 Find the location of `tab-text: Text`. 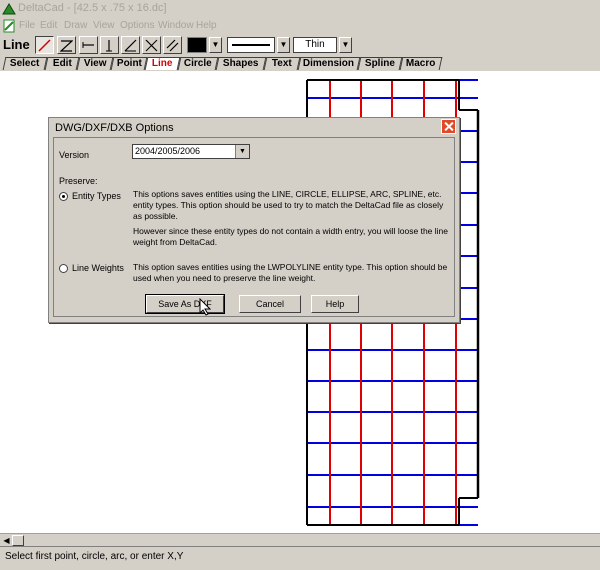

tab-text: Text is located at coordinates (282, 63).